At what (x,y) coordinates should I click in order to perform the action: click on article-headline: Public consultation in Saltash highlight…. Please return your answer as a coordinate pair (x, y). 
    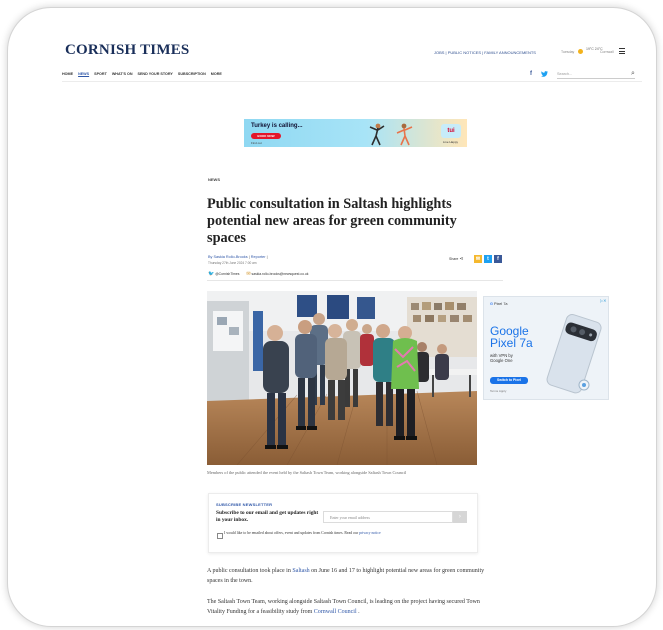
    Looking at the image, I should click on (332, 221).